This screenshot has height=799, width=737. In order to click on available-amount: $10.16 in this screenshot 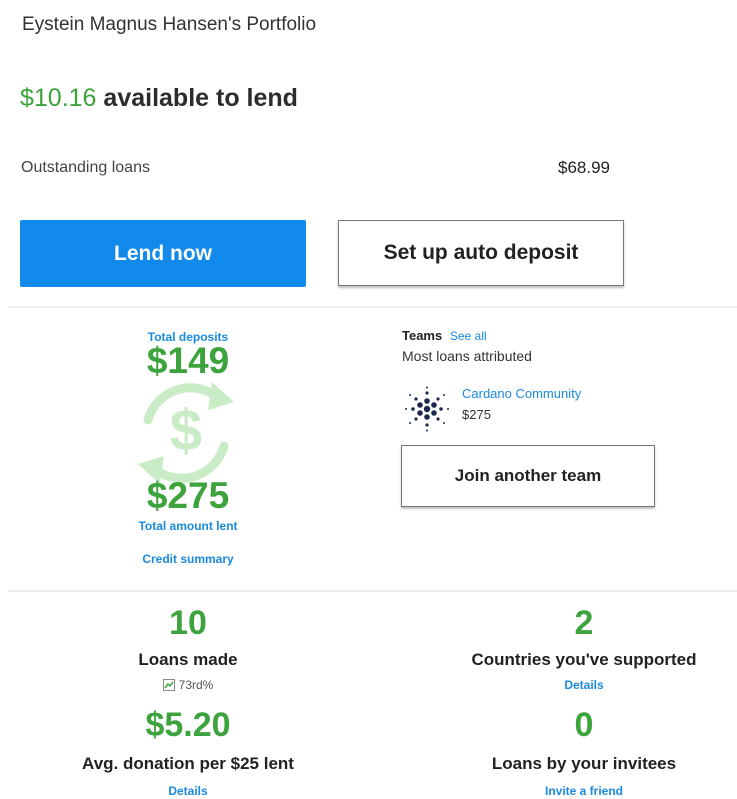, I will do `click(58, 98)`.